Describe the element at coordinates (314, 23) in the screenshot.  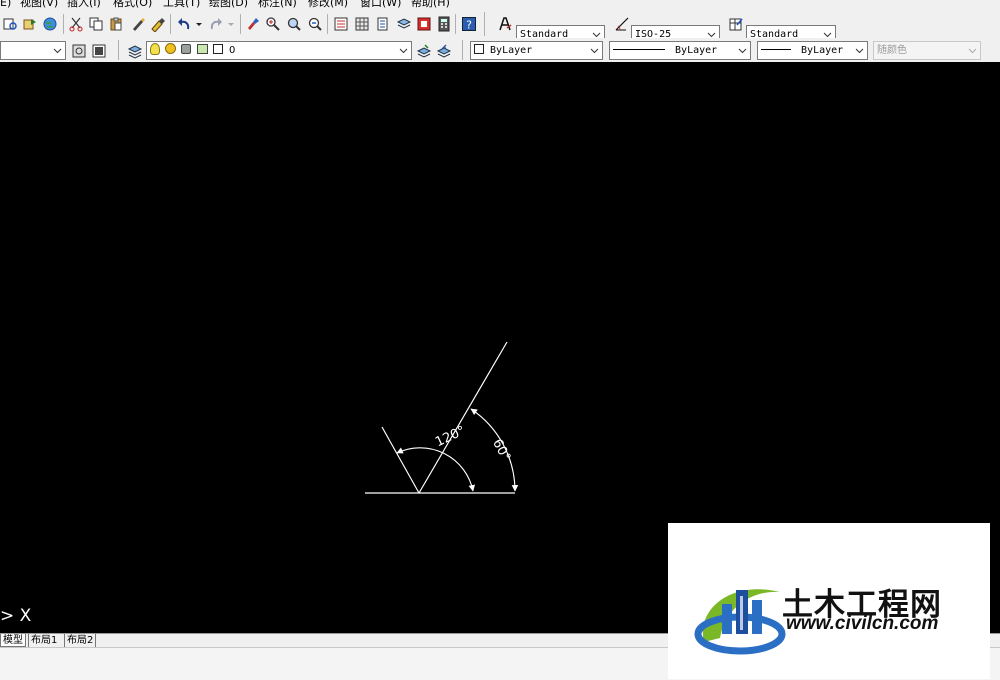
I see `zoom-previous-icon` at that location.